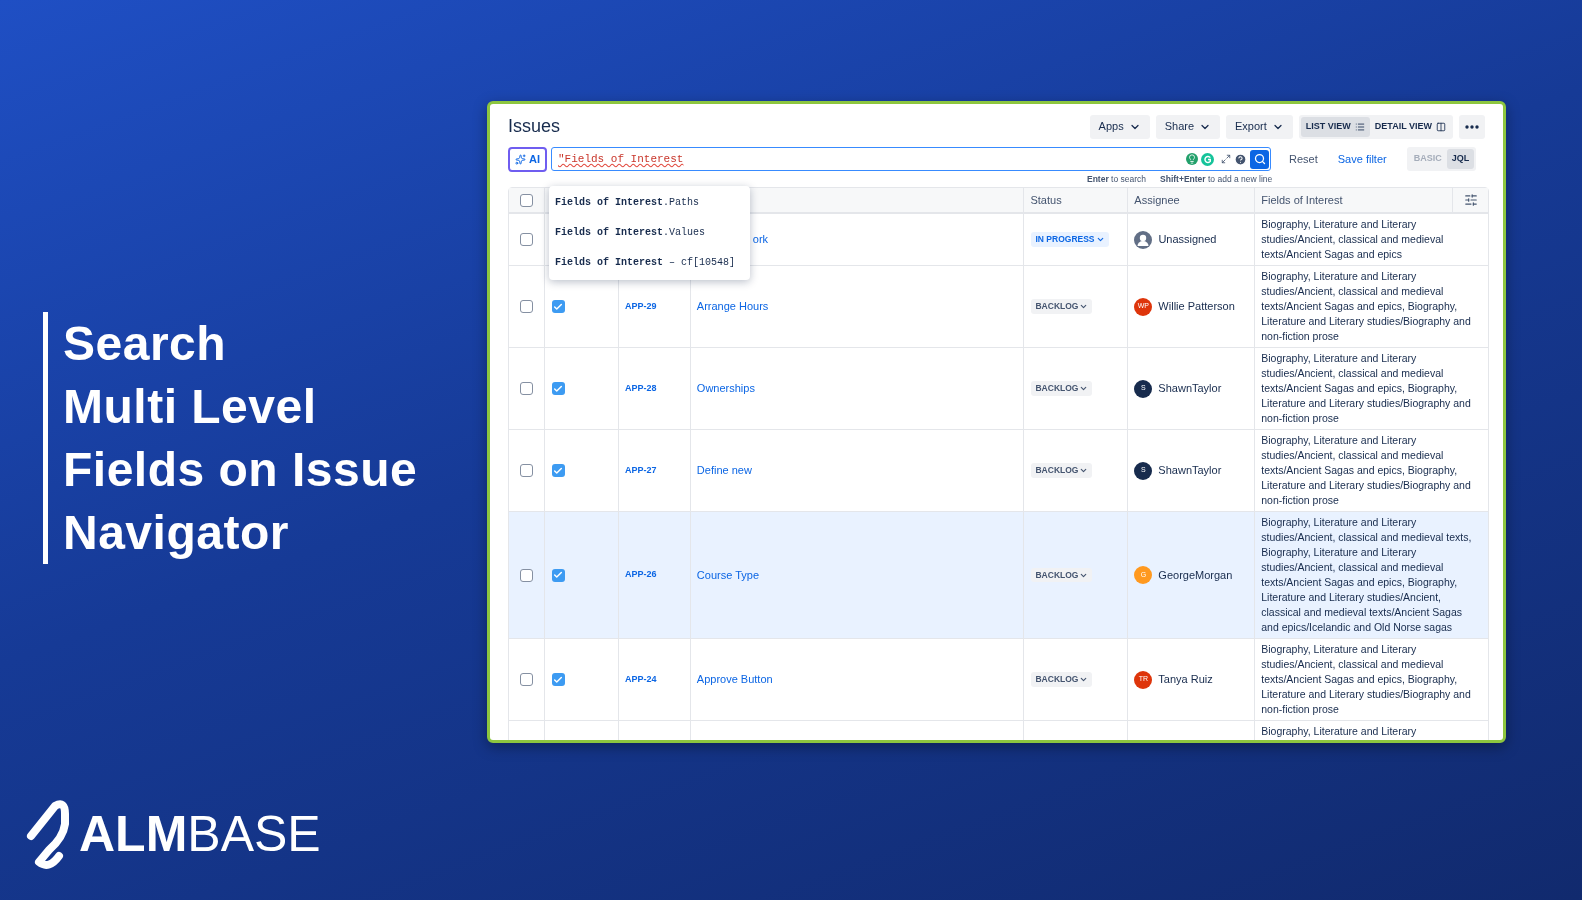 The width and height of the screenshot is (1582, 900). I want to click on help-icon, so click(1240, 159).